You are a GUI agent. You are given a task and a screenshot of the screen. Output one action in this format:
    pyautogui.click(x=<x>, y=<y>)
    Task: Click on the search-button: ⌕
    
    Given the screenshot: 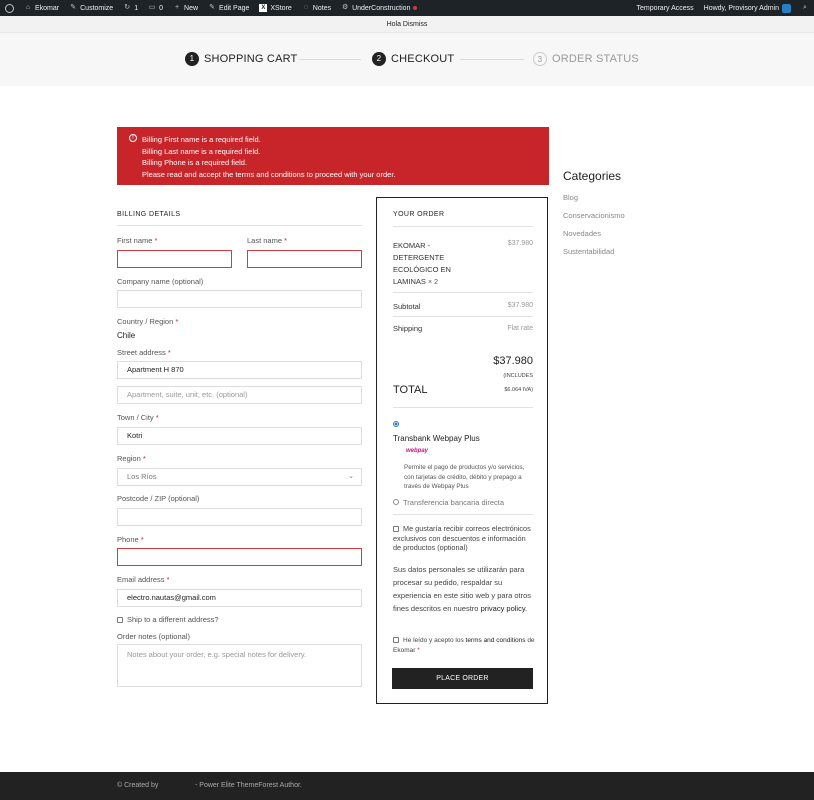 What is the action you would take?
    pyautogui.click(x=805, y=8)
    